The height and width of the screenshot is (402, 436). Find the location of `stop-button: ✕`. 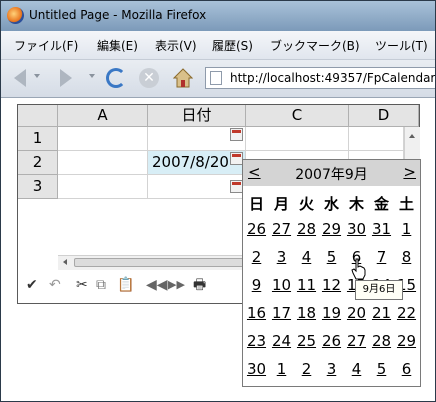

stop-button: ✕ is located at coordinates (149, 78).